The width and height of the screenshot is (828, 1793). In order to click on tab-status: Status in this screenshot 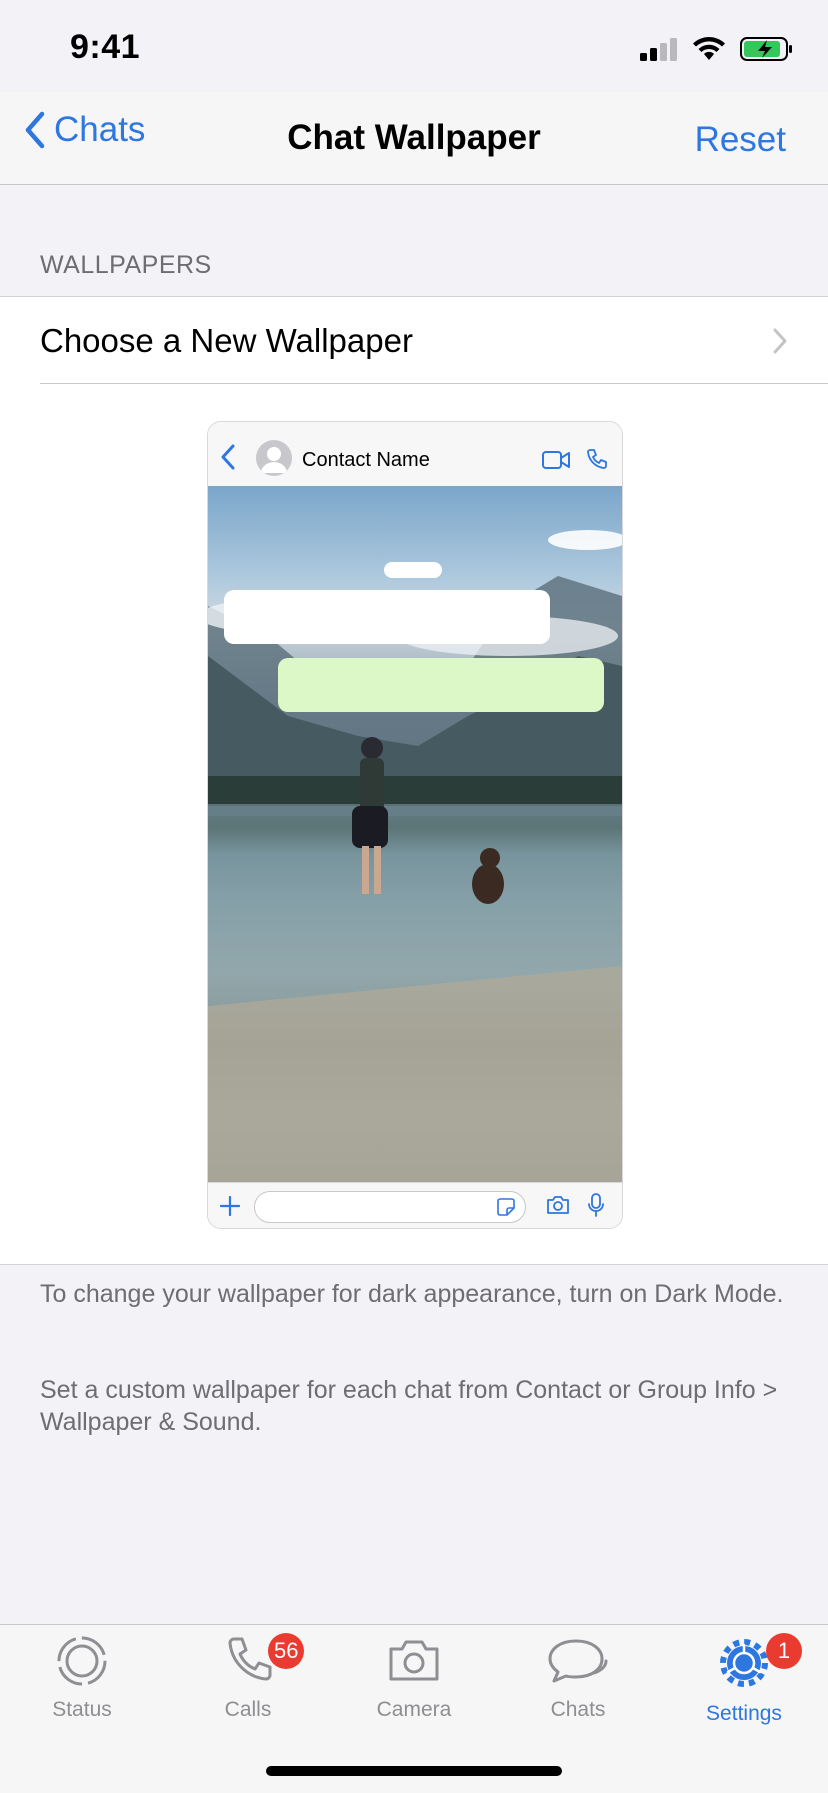, I will do `click(82, 1678)`.